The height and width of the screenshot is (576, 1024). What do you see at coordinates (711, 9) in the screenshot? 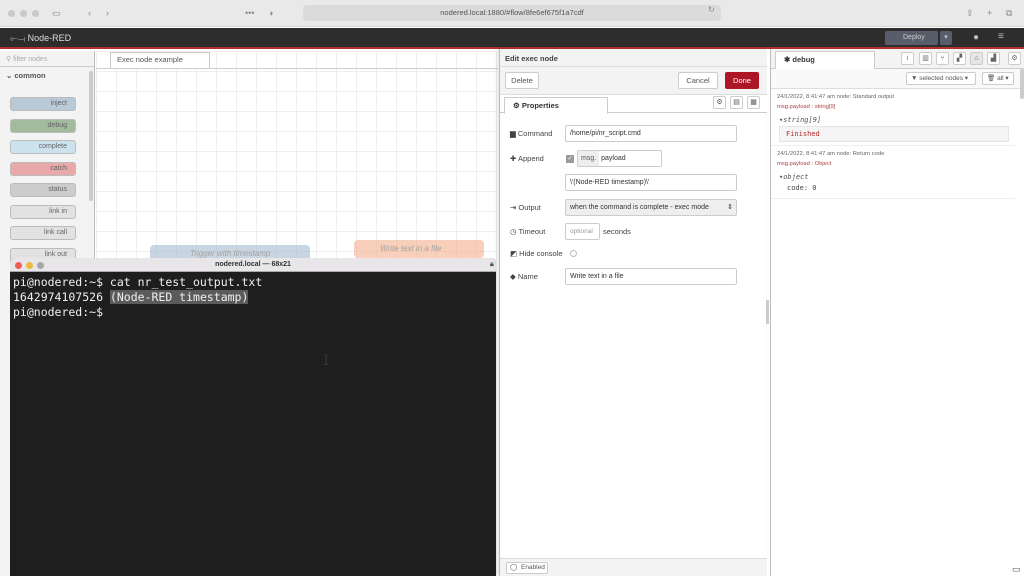
I see `reload-icon: ↻` at bounding box center [711, 9].